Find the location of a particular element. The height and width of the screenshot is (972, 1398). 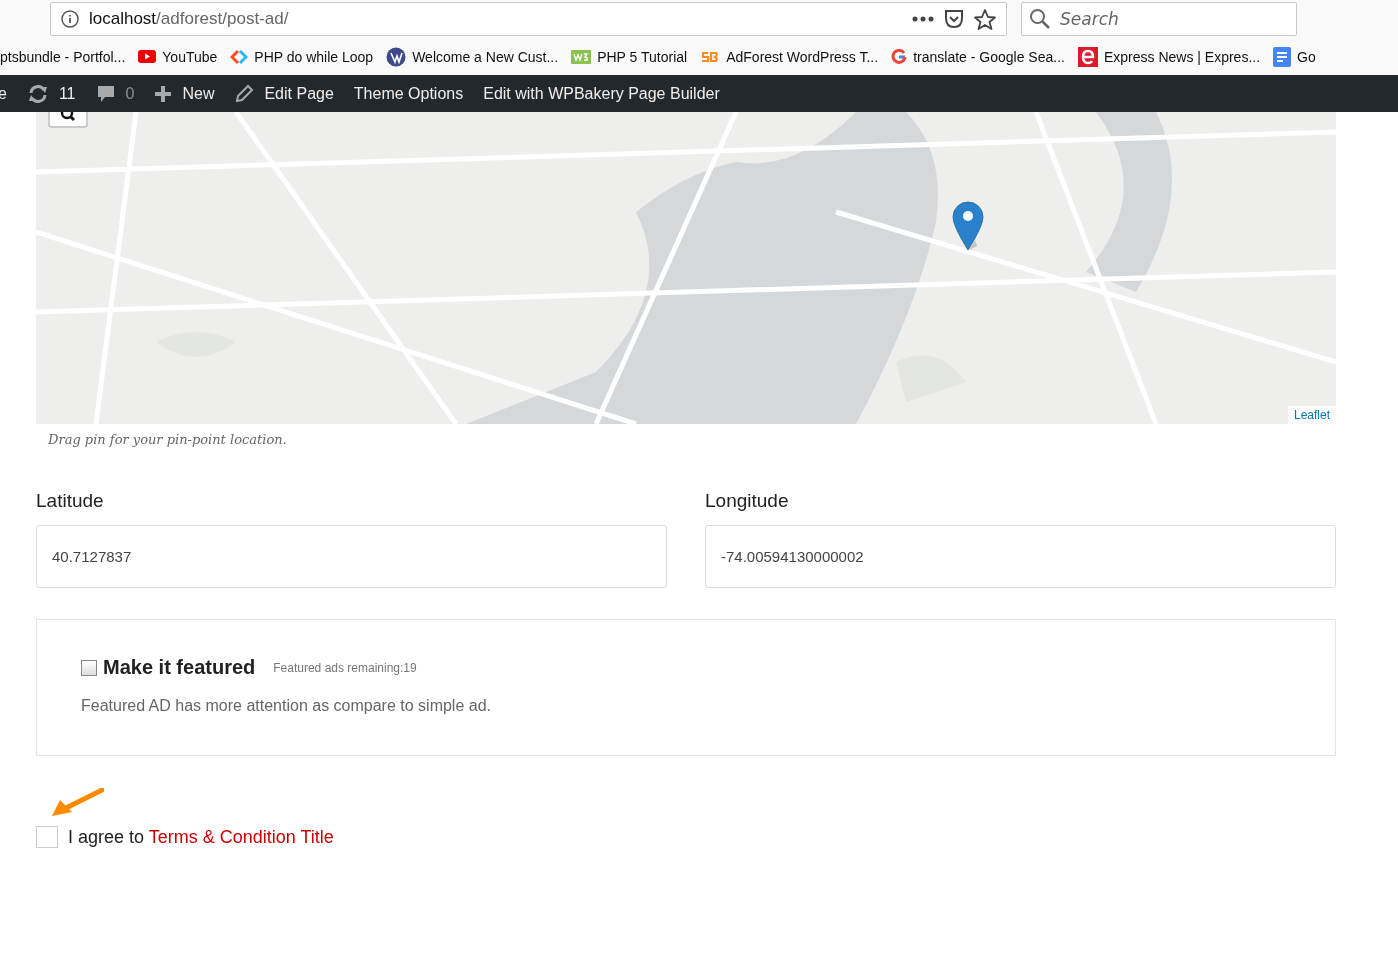

star-icon is located at coordinates (985, 19).